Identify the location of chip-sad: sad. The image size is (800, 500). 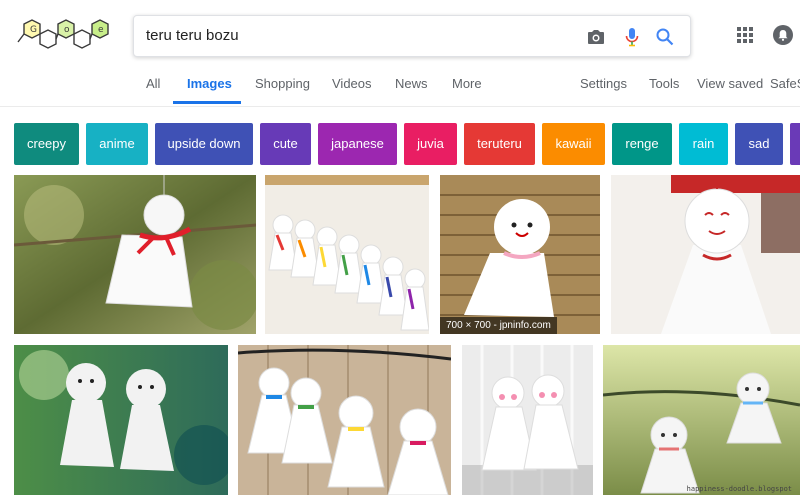
(759, 144).